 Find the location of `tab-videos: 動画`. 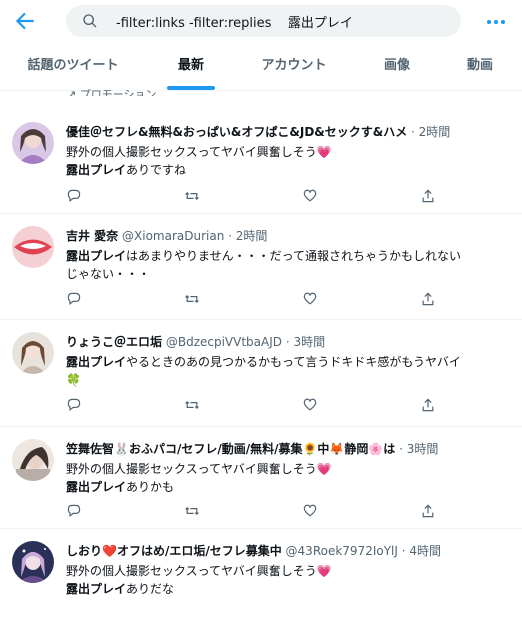

tab-videos: 動画 is located at coordinates (480, 66).